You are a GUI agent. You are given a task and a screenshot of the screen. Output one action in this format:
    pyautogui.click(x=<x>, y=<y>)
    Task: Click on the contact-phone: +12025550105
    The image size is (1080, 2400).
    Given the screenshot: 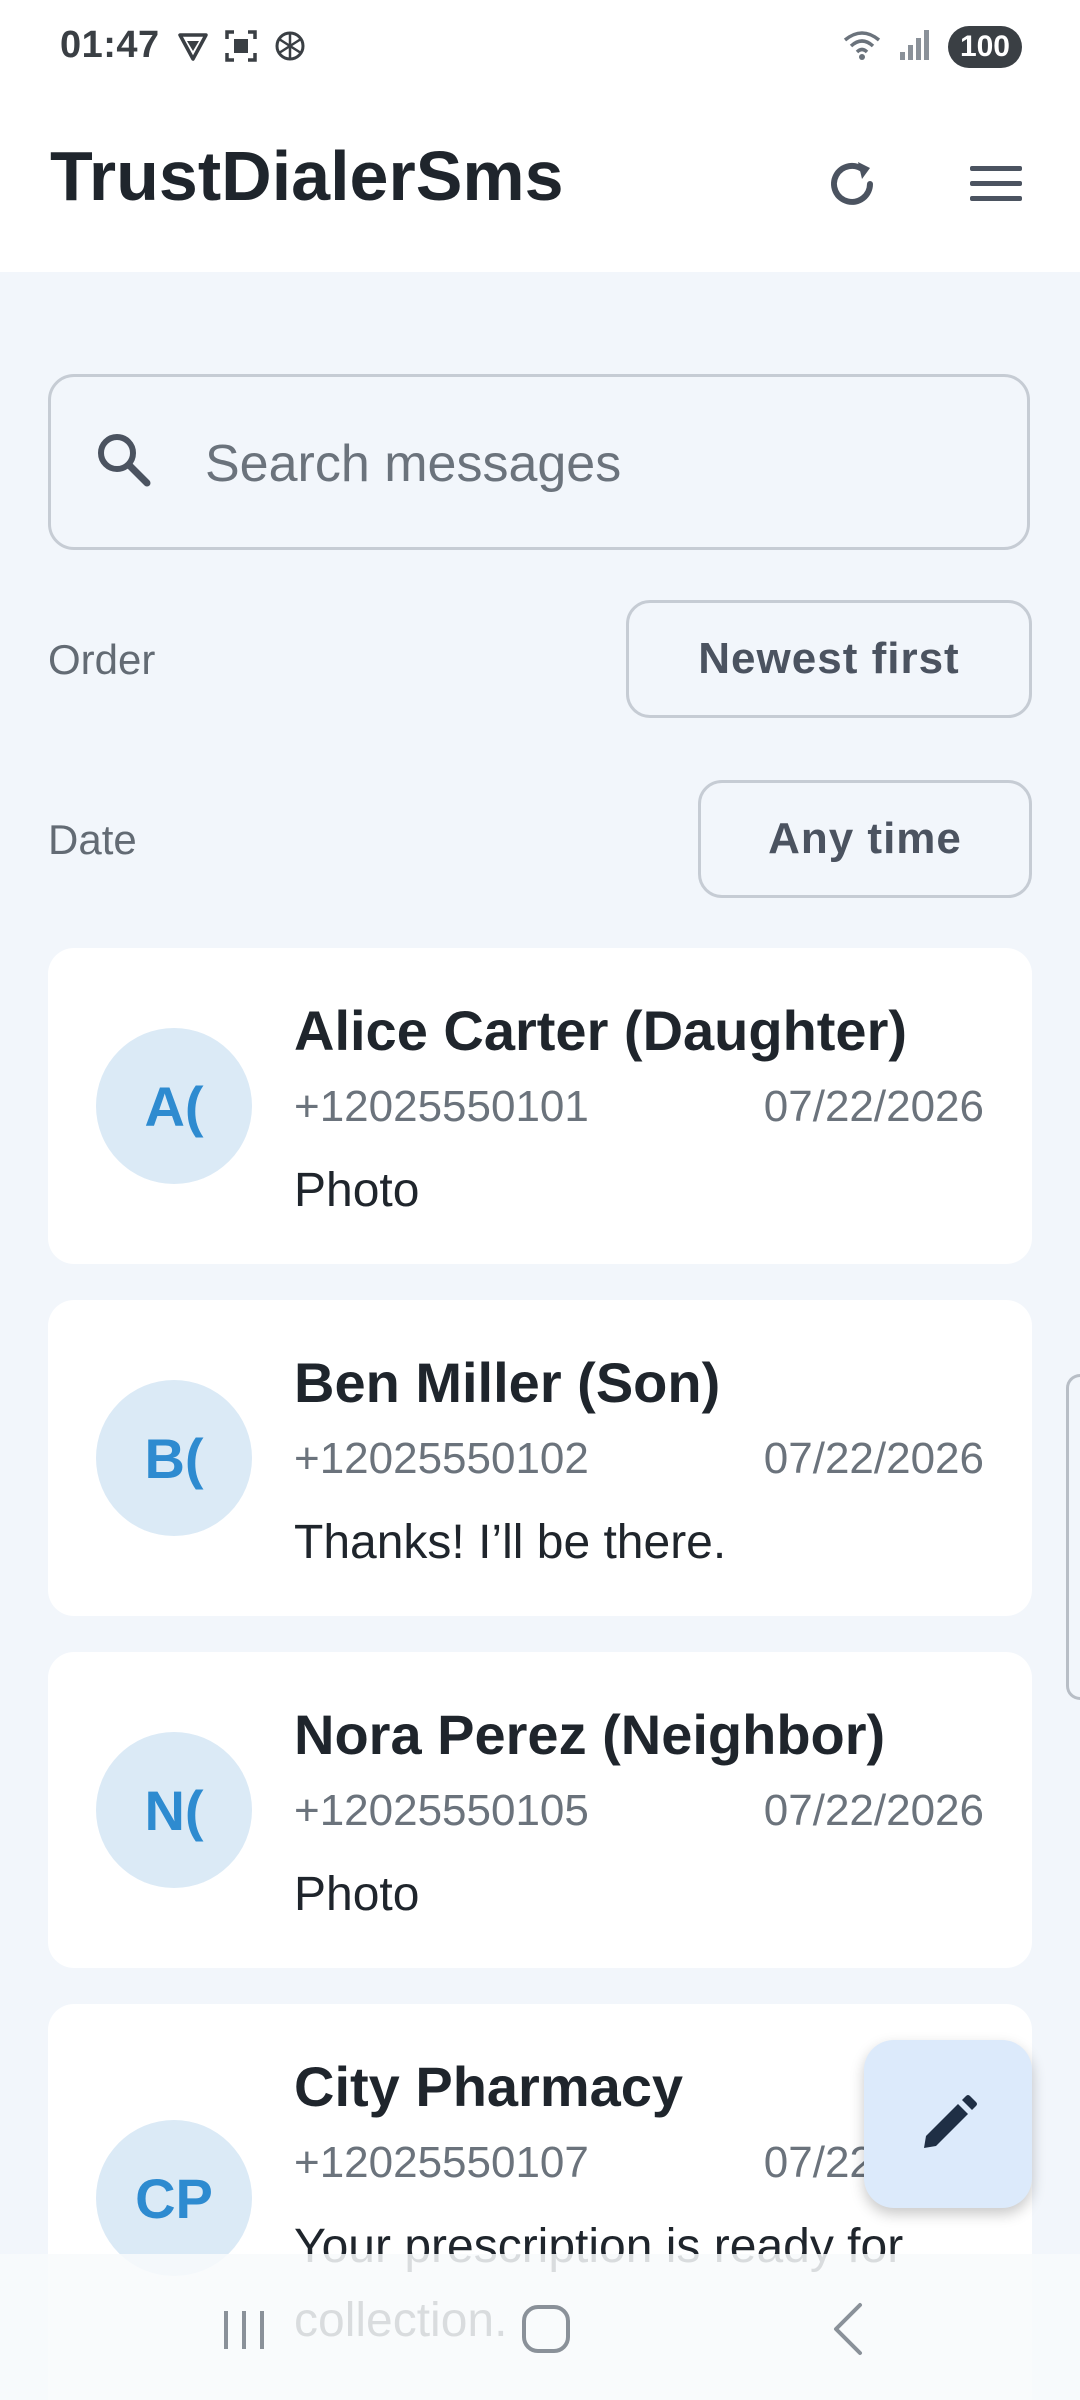 What is the action you would take?
    pyautogui.click(x=441, y=1810)
    